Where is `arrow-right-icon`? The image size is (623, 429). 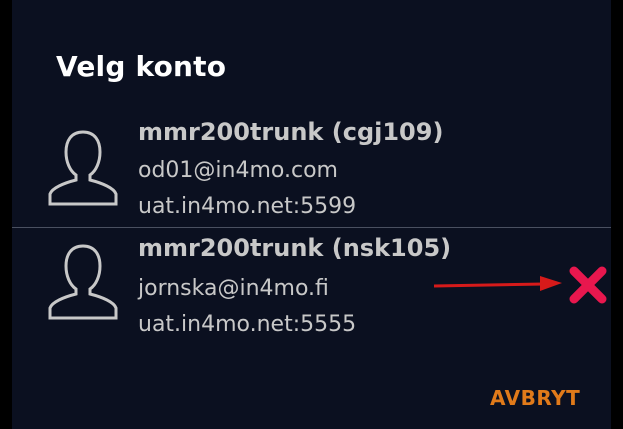
arrow-right-icon is located at coordinates (497, 283).